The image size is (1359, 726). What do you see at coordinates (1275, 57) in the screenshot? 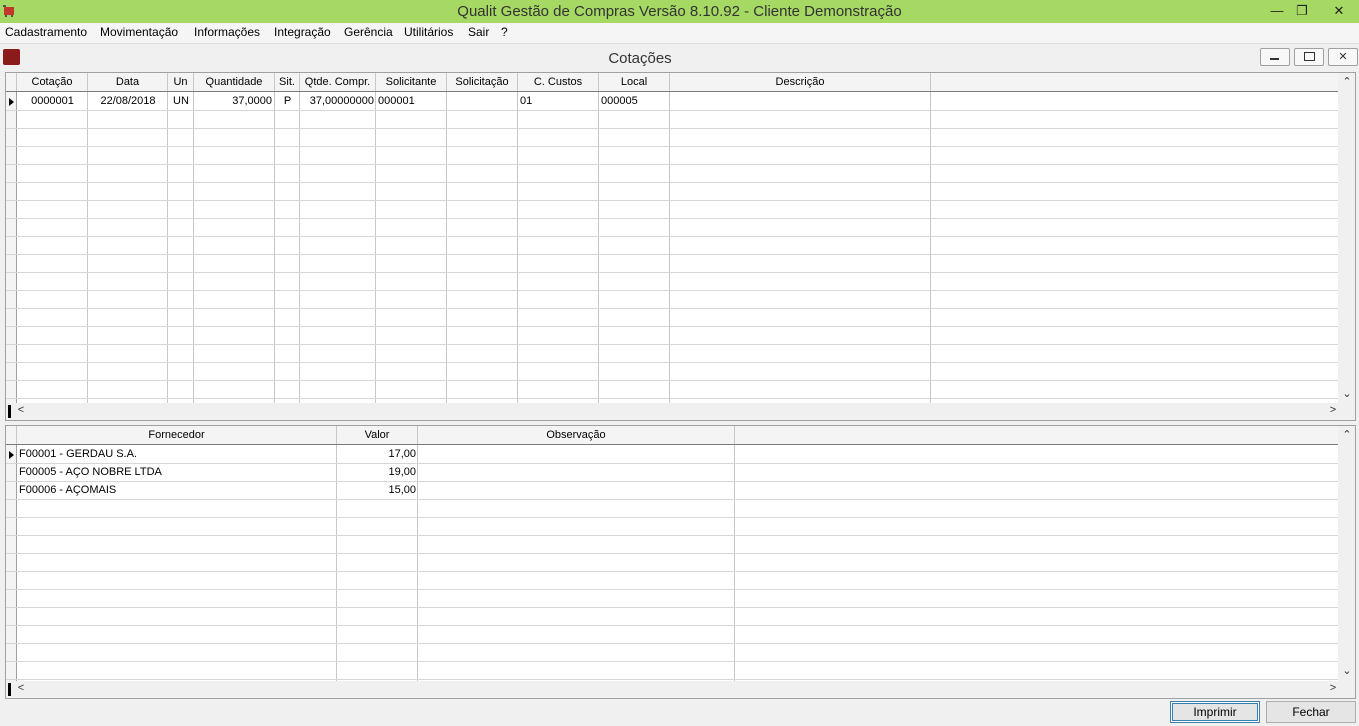
I see `child-minimize-icon` at bounding box center [1275, 57].